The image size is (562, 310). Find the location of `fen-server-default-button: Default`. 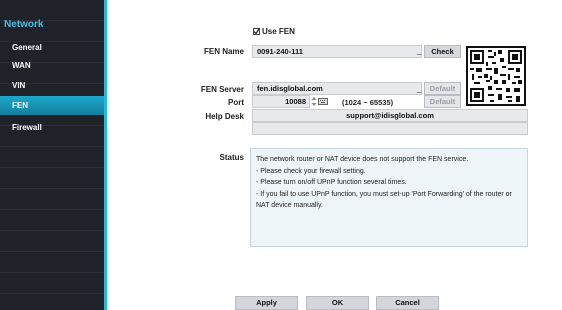

fen-server-default-button: Default is located at coordinates (442, 88).